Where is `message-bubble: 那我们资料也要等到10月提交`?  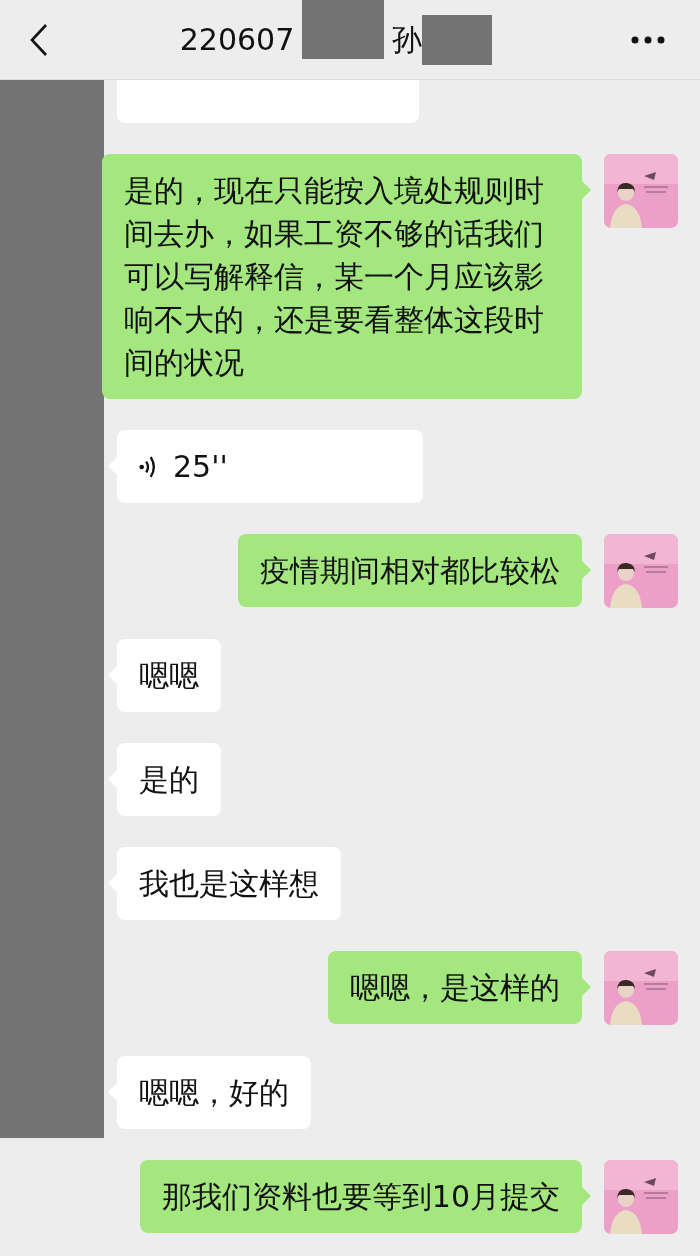 message-bubble: 那我们资料也要等到10月提交 is located at coordinates (360, 1196).